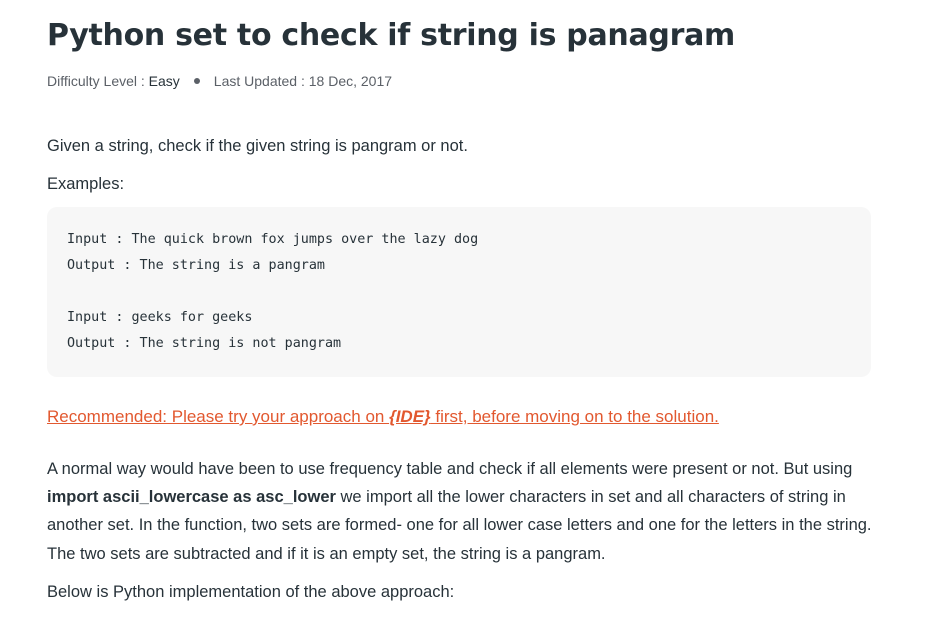 The image size is (929, 623). I want to click on recommended-suffix: first, before moving on to the solution., so click(574, 416).